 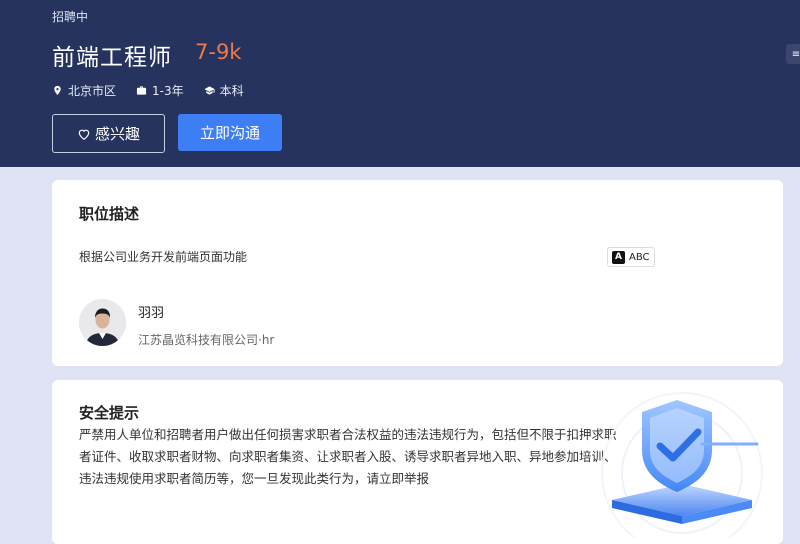 What do you see at coordinates (84, 134) in the screenshot?
I see `heart-icon` at bounding box center [84, 134].